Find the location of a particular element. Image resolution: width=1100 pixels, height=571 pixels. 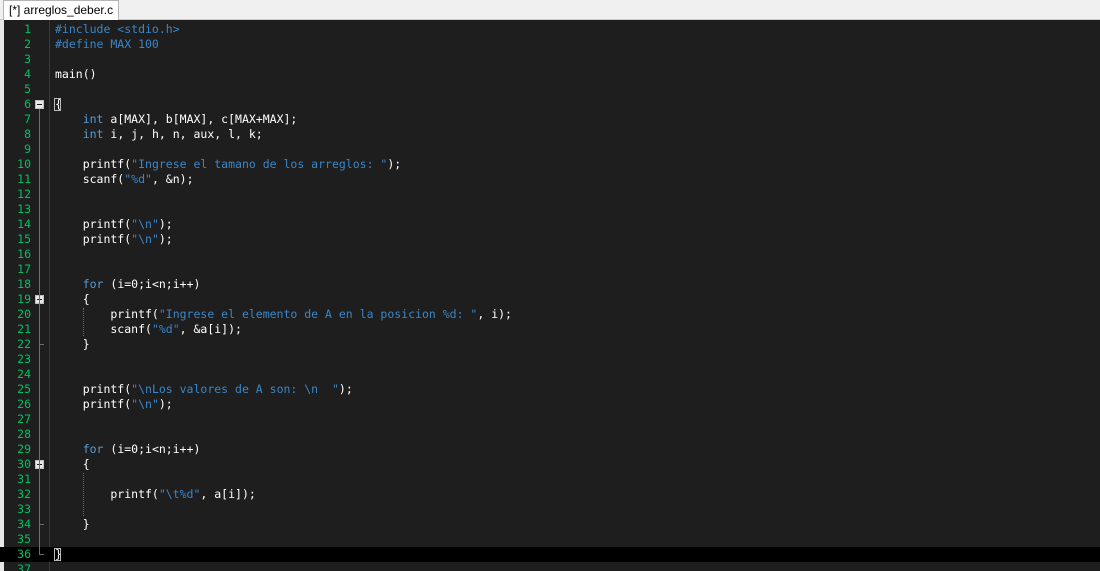

code-token: , &a[i]); is located at coordinates (210, 329).